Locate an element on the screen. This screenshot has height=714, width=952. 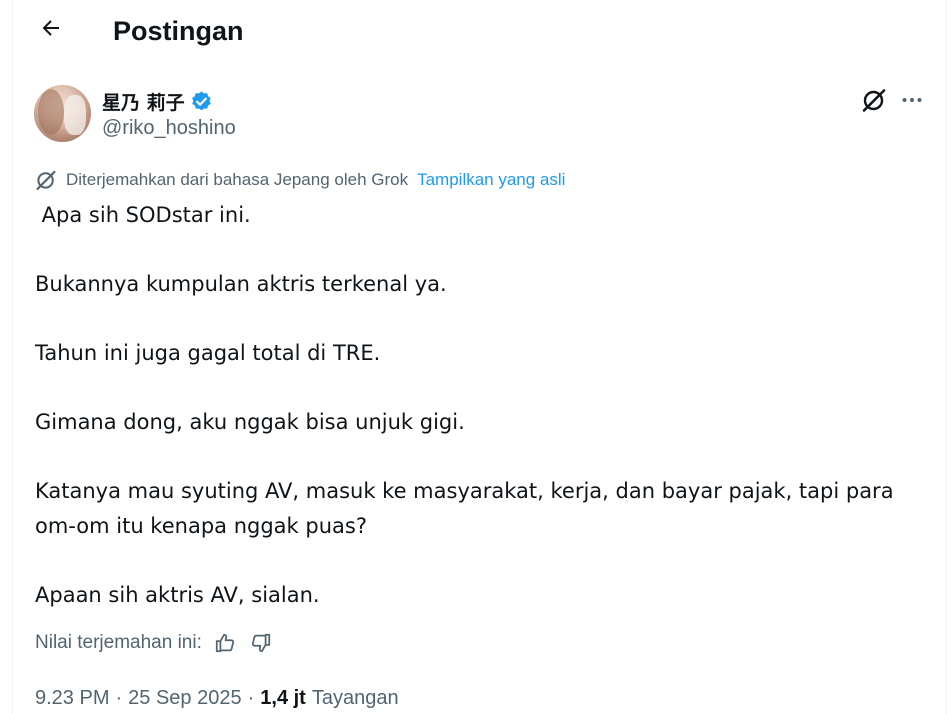
display-name: 星乃 莉子 is located at coordinates (143, 101).